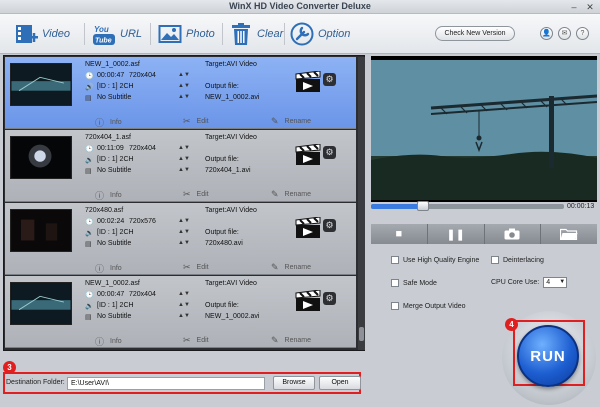 The image size is (600, 407). I want to click on mail-icon: ✉, so click(564, 33).